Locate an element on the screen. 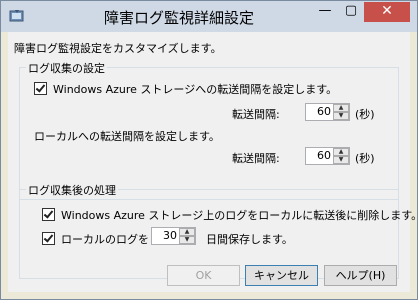 The width and height of the screenshot is (418, 300). azure-transfer-checkbox: Windows Azure ストレージへの転送間隔を設定します。 is located at coordinates (185, 89).